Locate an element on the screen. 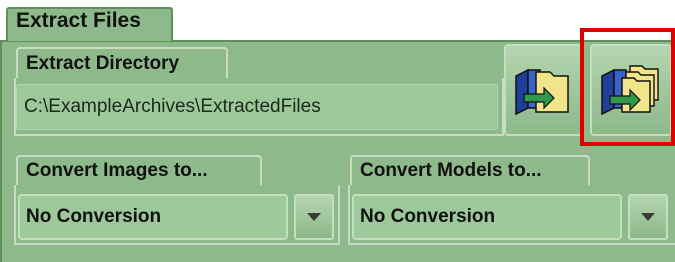 Image resolution: width=675 pixels, height=262 pixels. tab-extract-files-label: Extract Files is located at coordinates (78, 20).